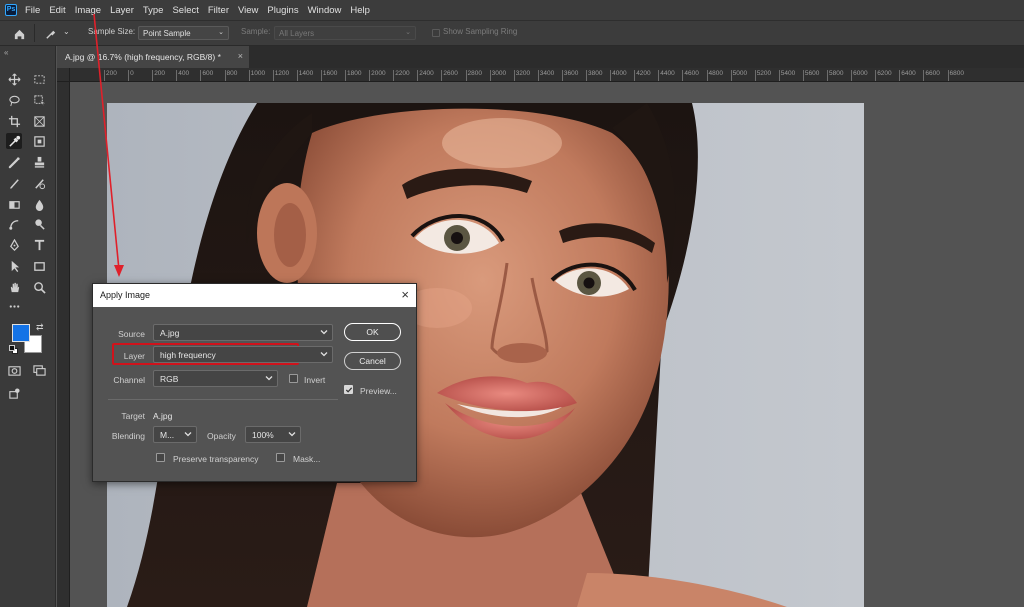 The image size is (1024, 607). What do you see at coordinates (328, 75) in the screenshot?
I see `ruler-tick-label: 1600` at bounding box center [328, 75].